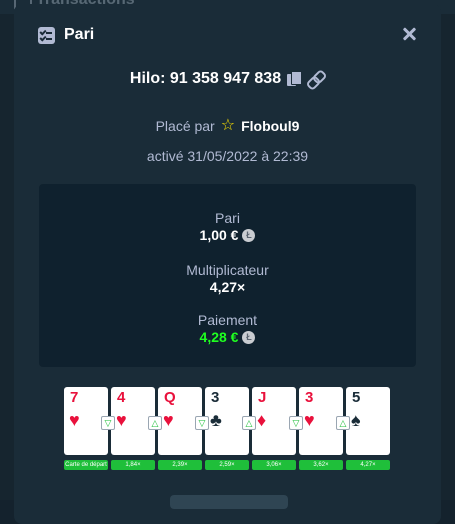  What do you see at coordinates (321, 465) in the screenshot?
I see `card-multiplier-badge: 3,62×` at bounding box center [321, 465].